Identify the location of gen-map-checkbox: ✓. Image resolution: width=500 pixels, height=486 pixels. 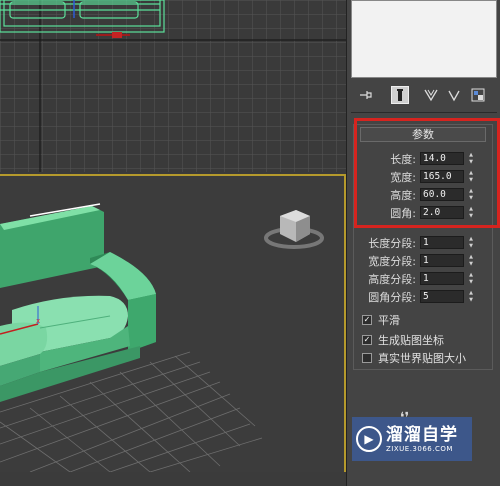
(367, 340).